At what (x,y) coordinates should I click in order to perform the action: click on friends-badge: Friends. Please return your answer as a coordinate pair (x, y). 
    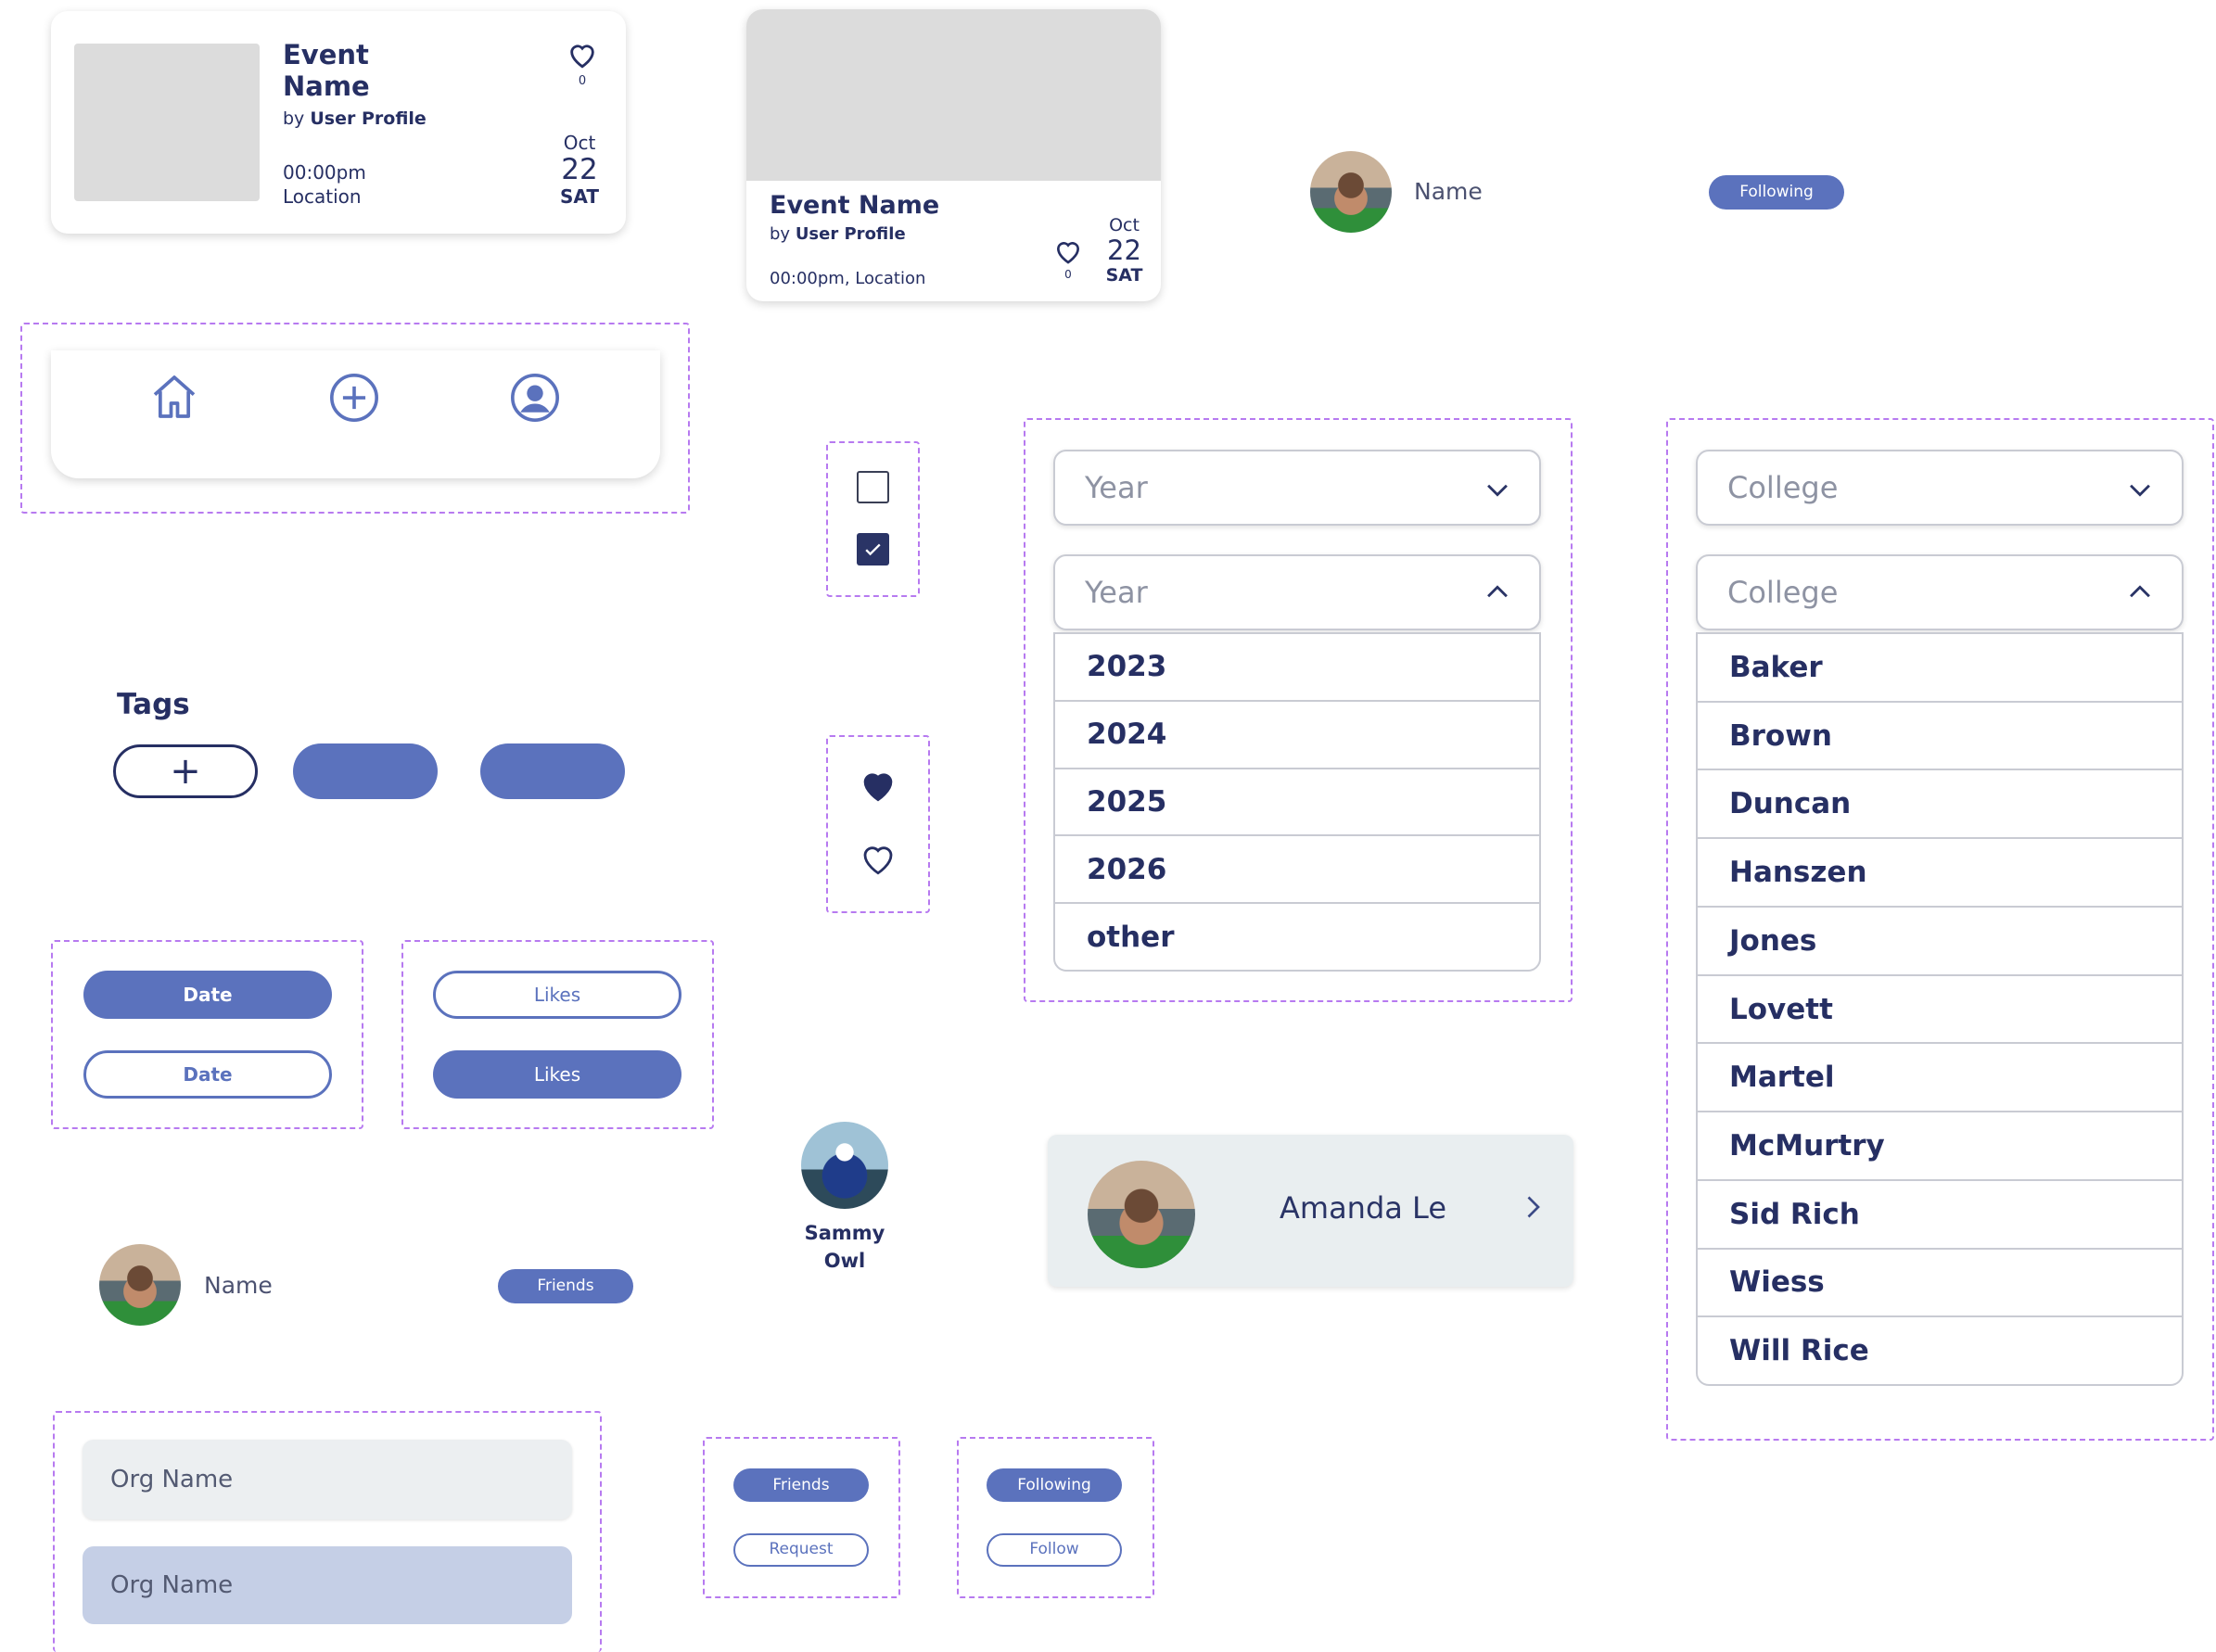
    Looking at the image, I should click on (565, 1286).